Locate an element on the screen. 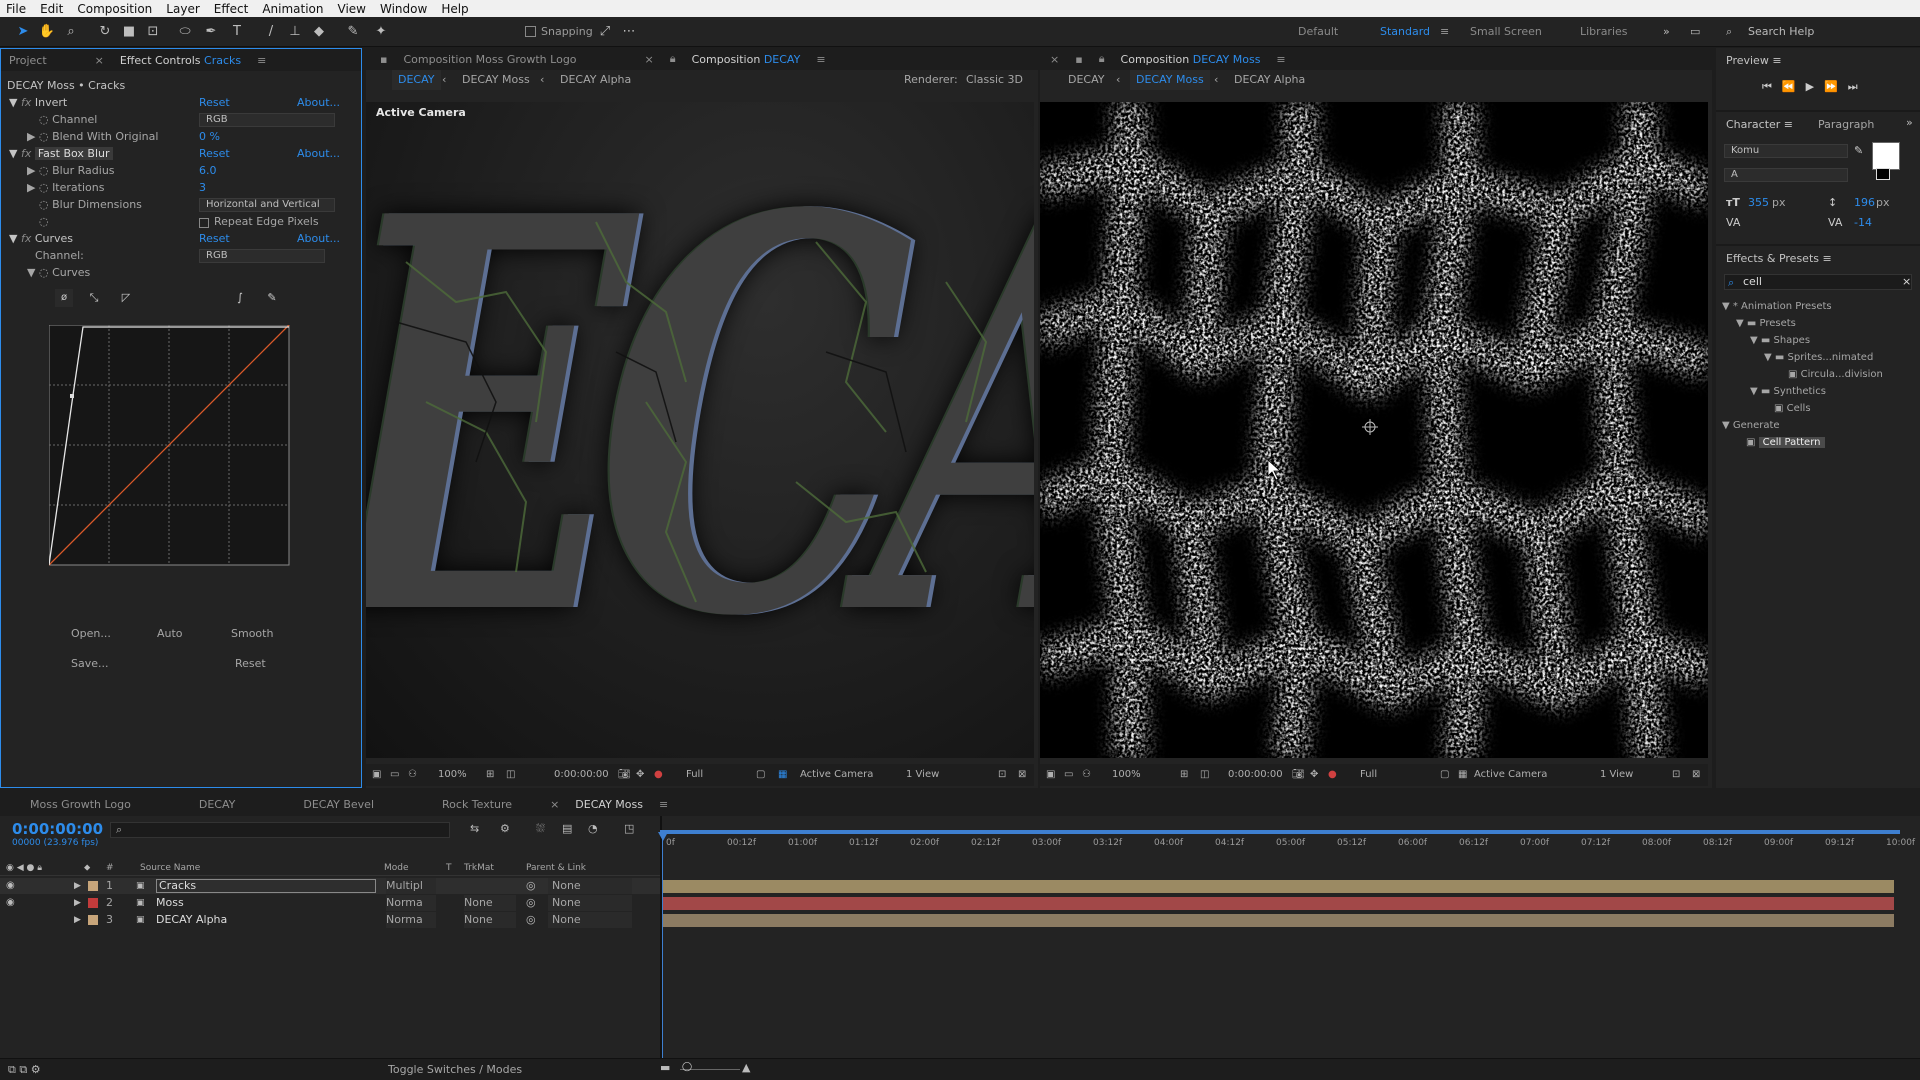  camera-tool-icon: ■ is located at coordinates (129, 32).